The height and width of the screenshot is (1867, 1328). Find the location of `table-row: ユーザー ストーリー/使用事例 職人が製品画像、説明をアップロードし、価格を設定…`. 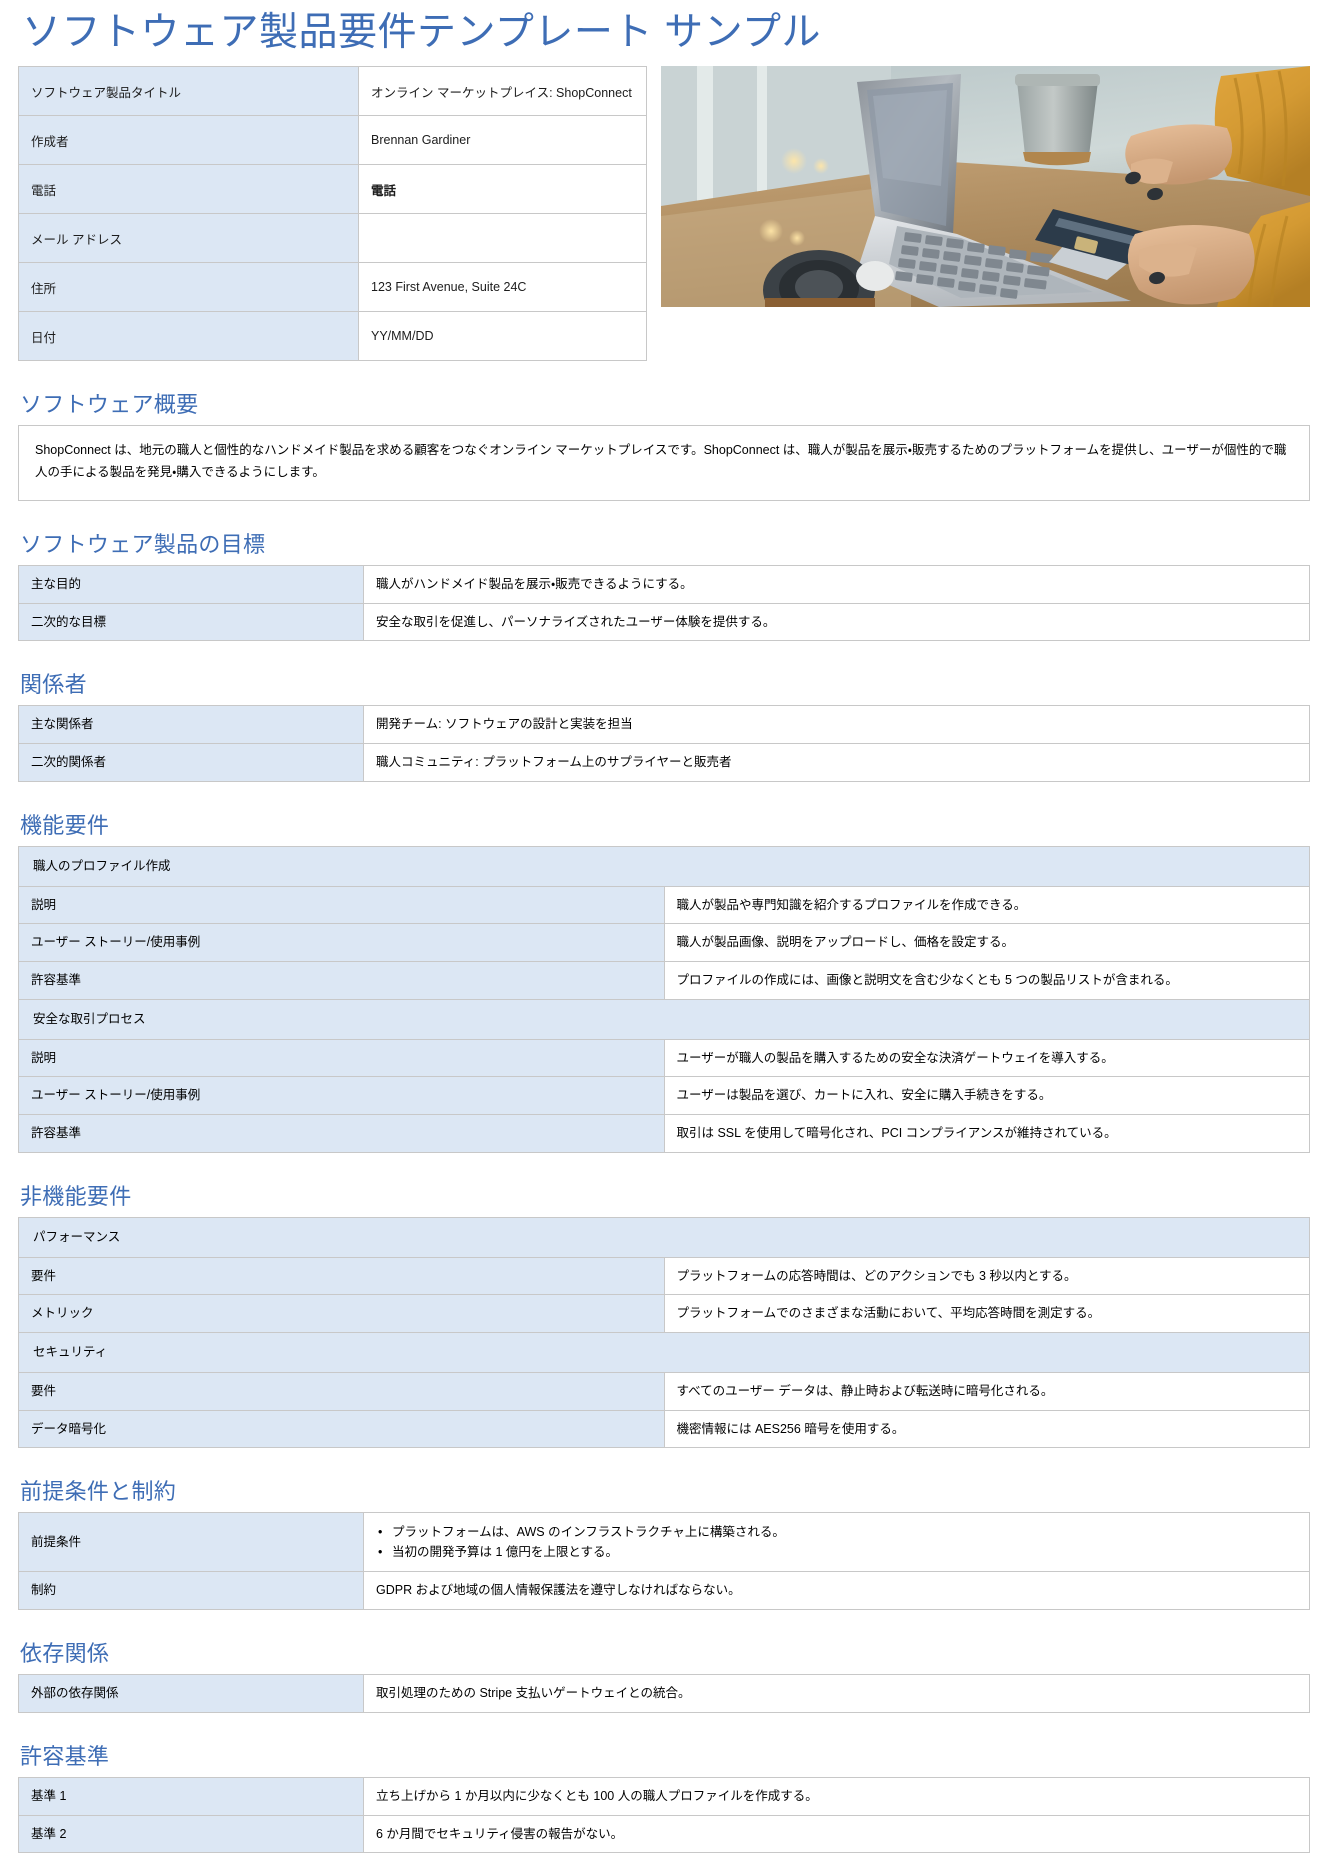

table-row: ユーザー ストーリー/使用事例 職人が製品画像、説明をアップロードし、価格を設定… is located at coordinates (664, 943).